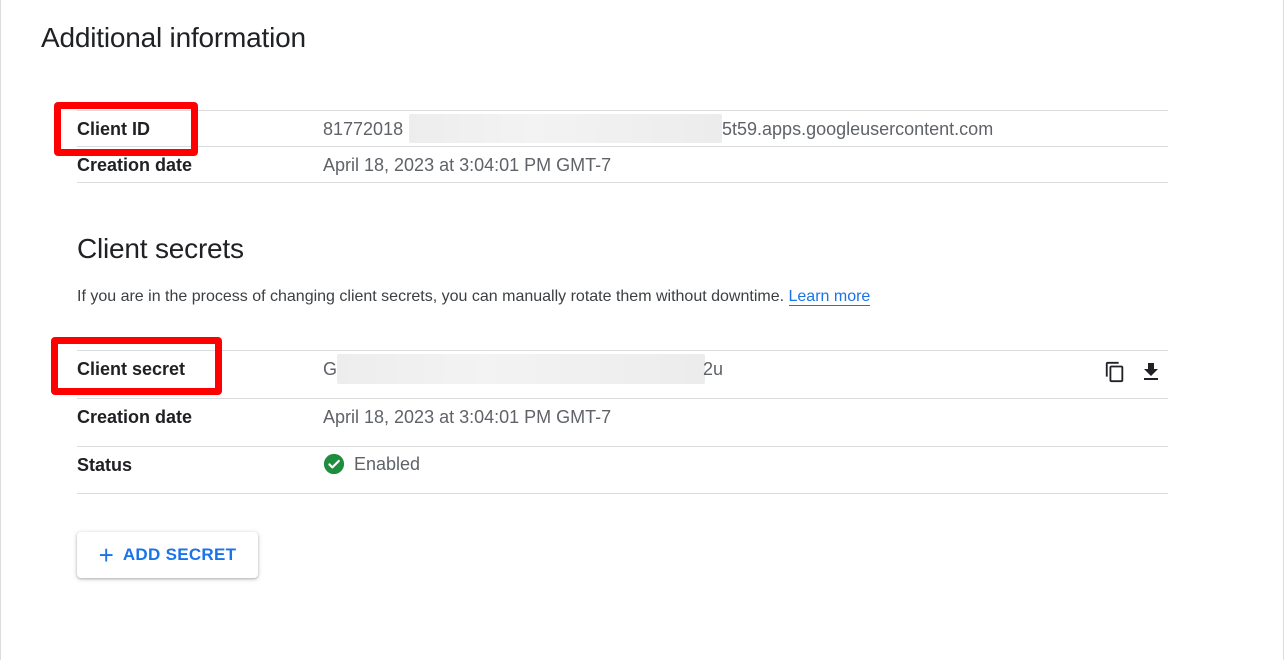 Image resolution: width=1285 pixels, height=660 pixels. Describe the element at coordinates (179, 554) in the screenshot. I see `add-secret-label: ADD SECRET` at that location.